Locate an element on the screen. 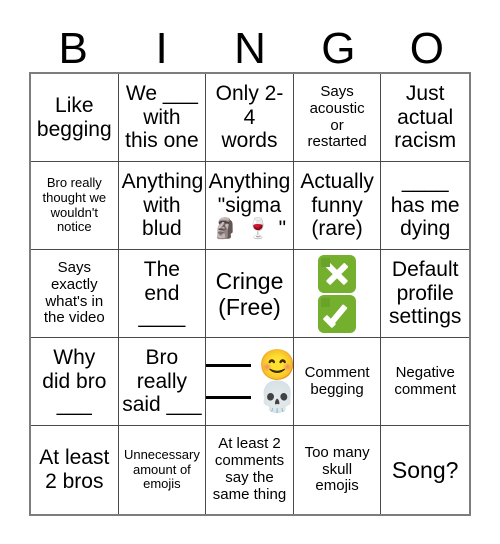 This screenshot has height=544, width=500. bingo-header-letter-i: I is located at coordinates (161, 48).